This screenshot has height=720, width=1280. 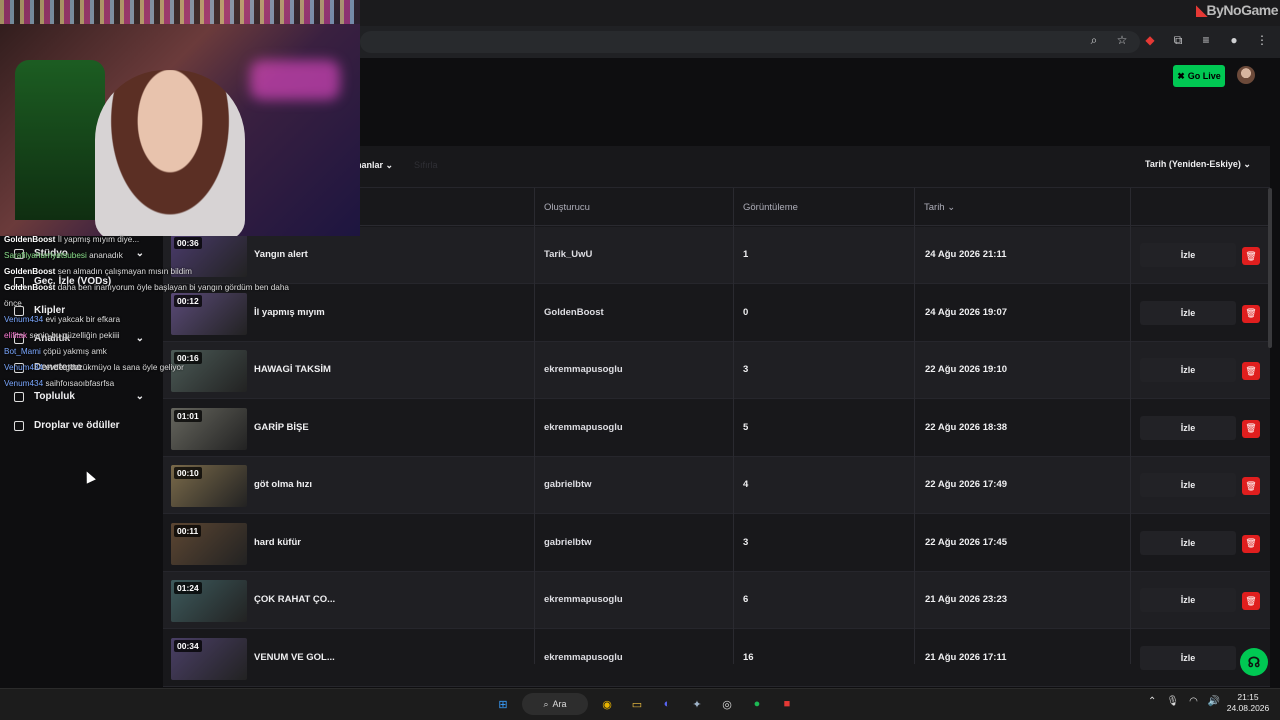 I want to click on reset-filter-button: Sıfırla, so click(x=426, y=165).